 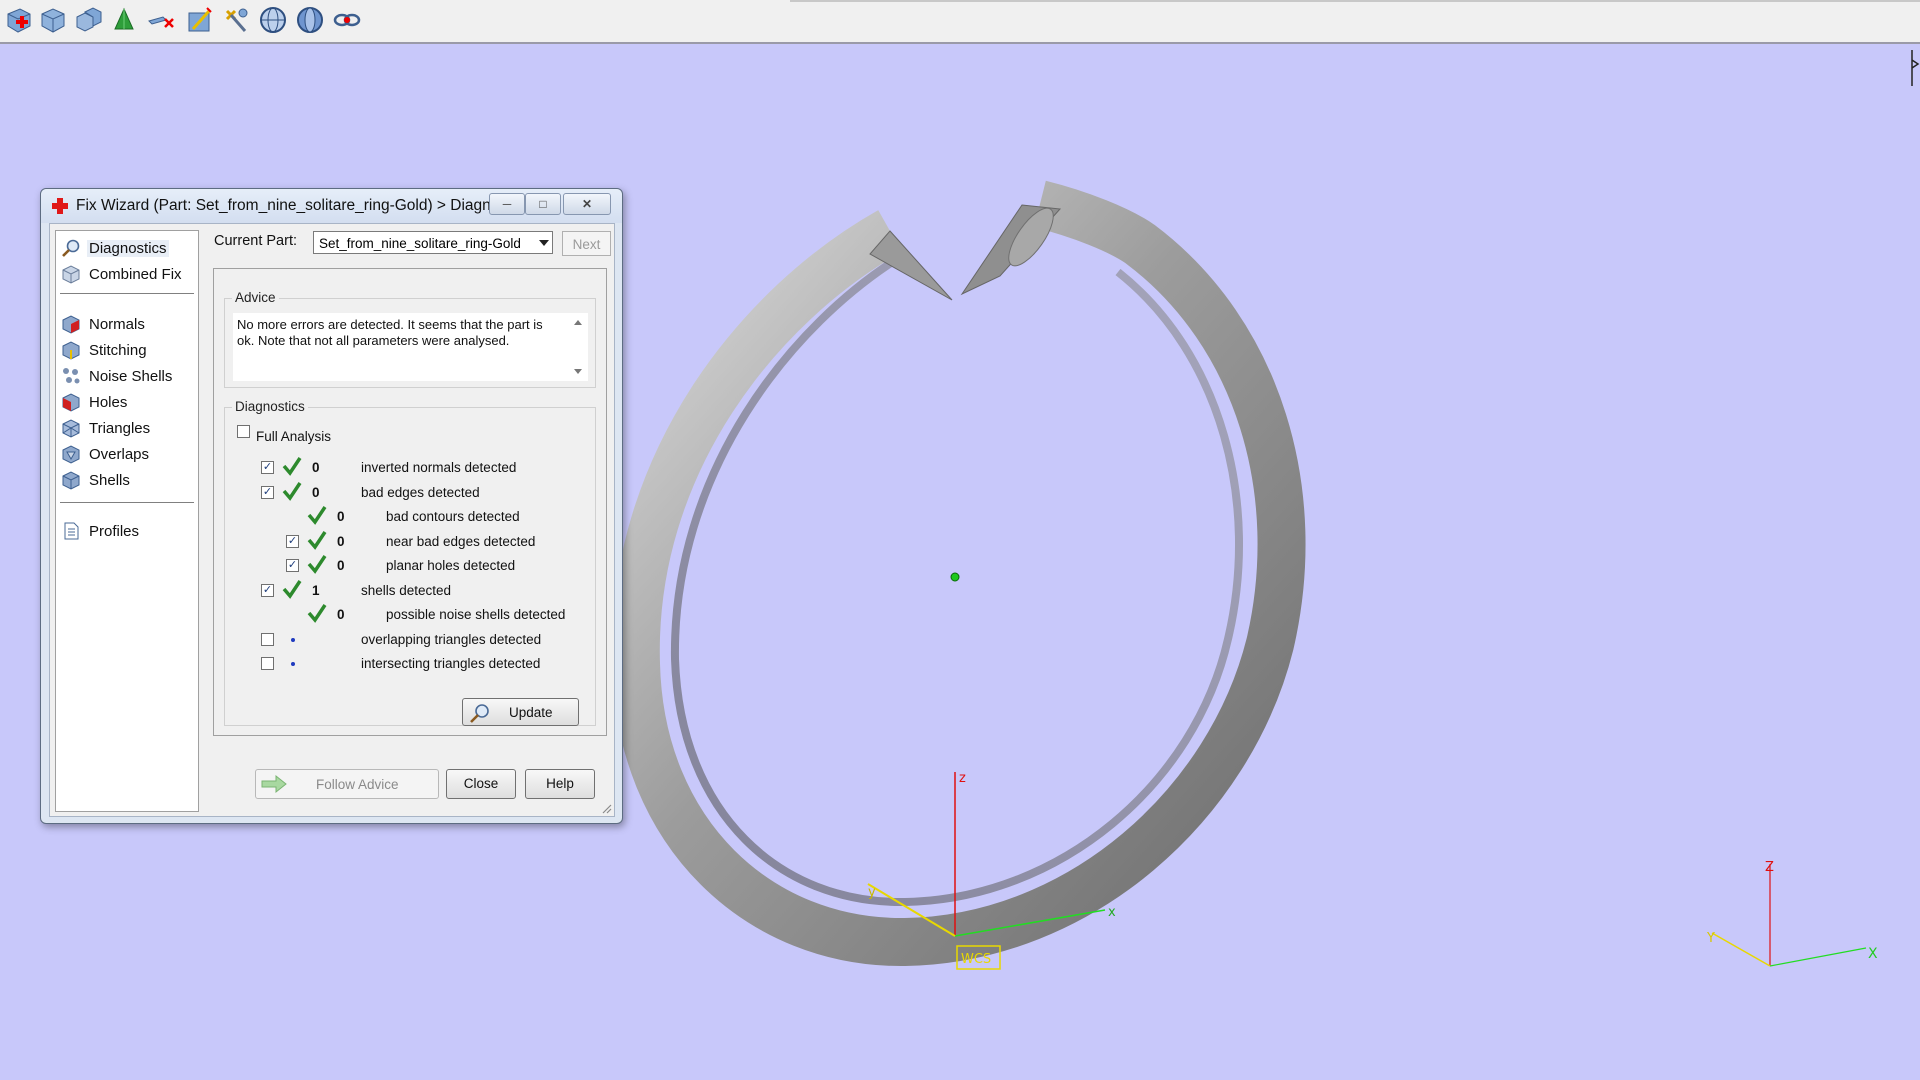 I want to click on follow-advice-label: Follow Advice, so click(x=357, y=784).